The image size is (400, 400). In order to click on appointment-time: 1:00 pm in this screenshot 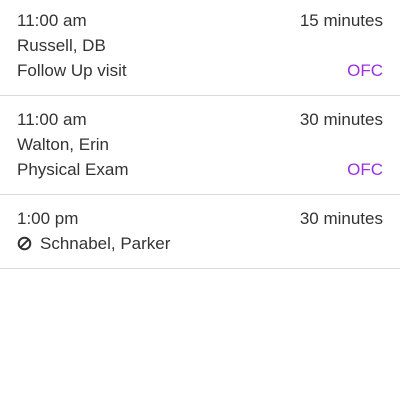, I will do `click(48, 218)`.